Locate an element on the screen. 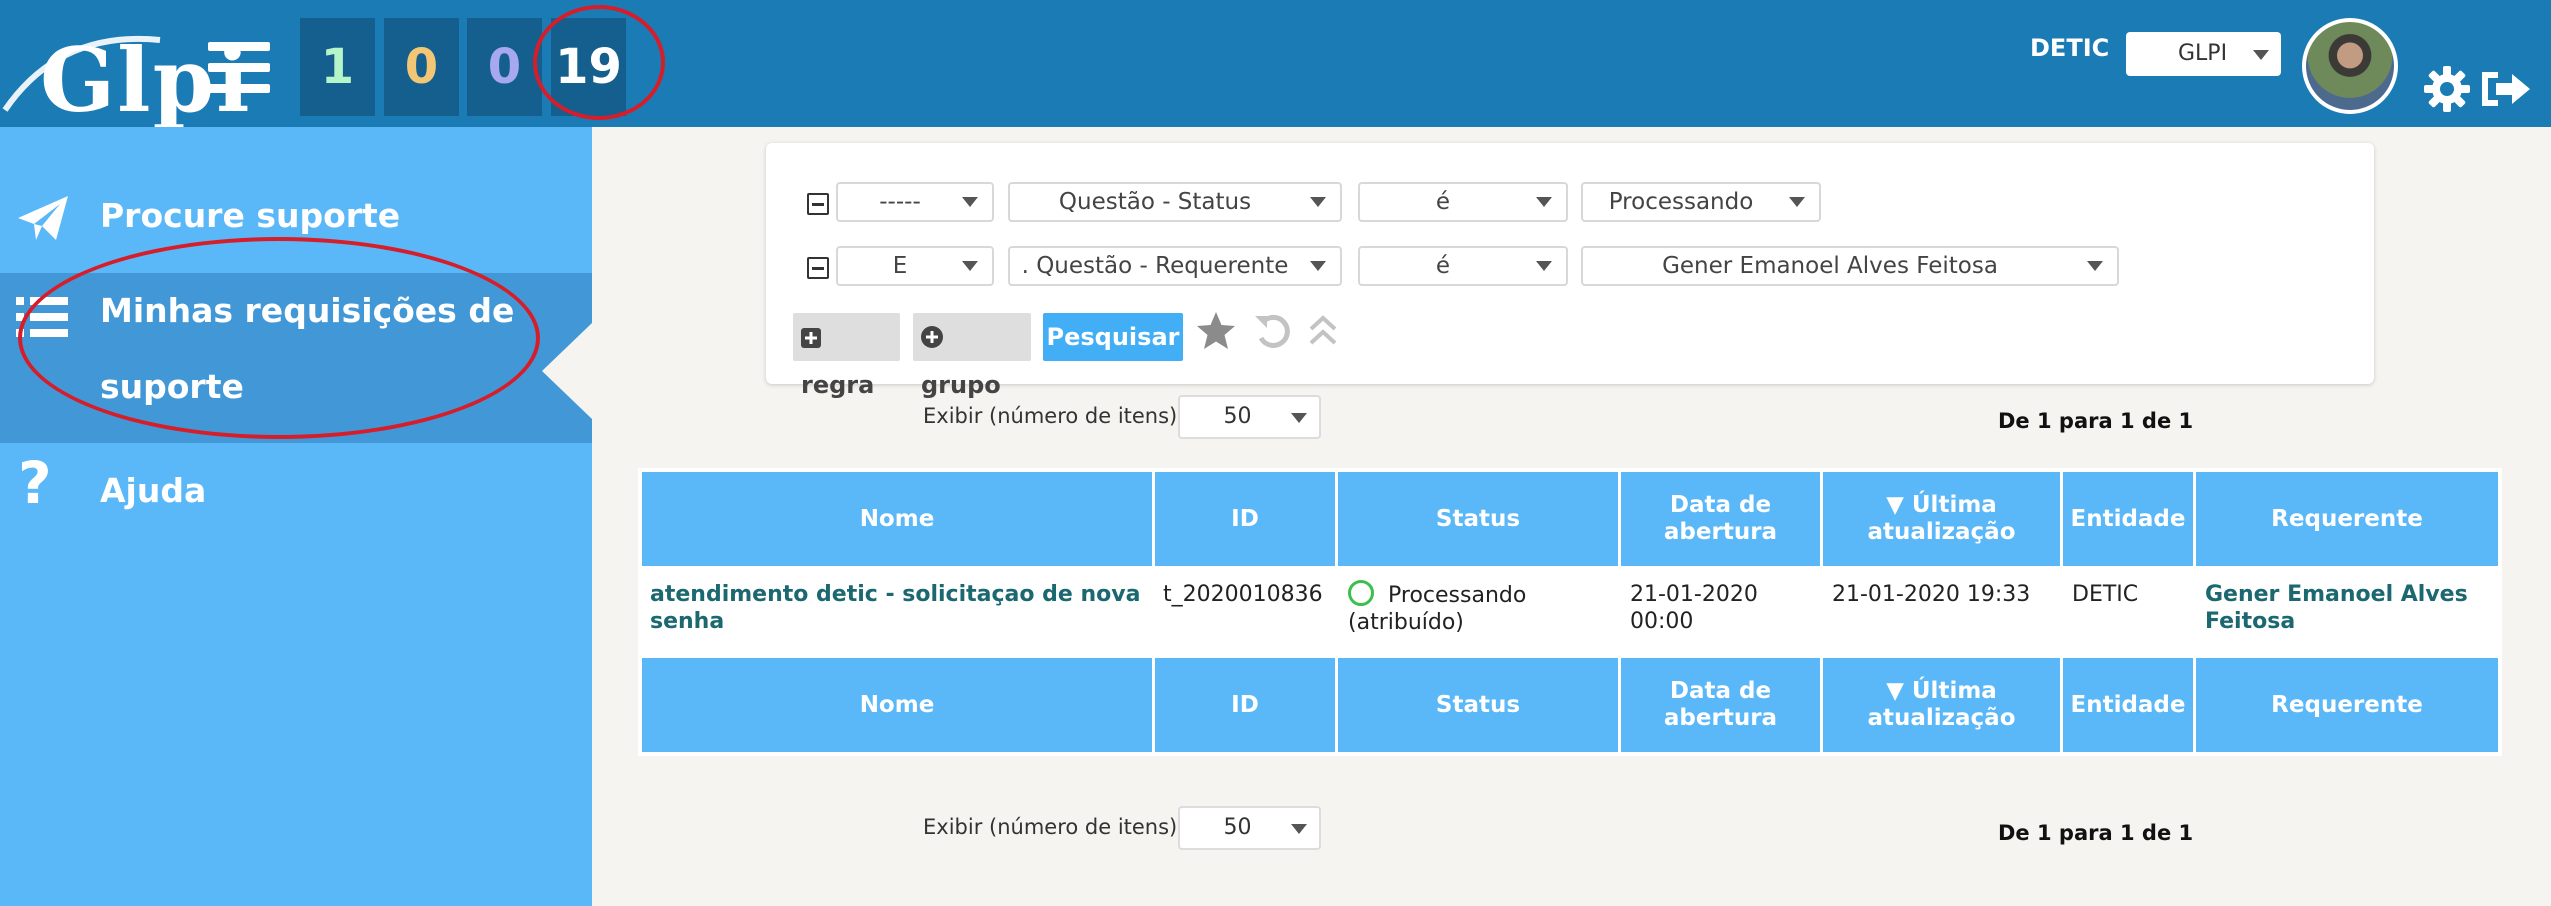  column-header-ultima-atualizacao: ▼ Última atualização is located at coordinates (1941, 519).